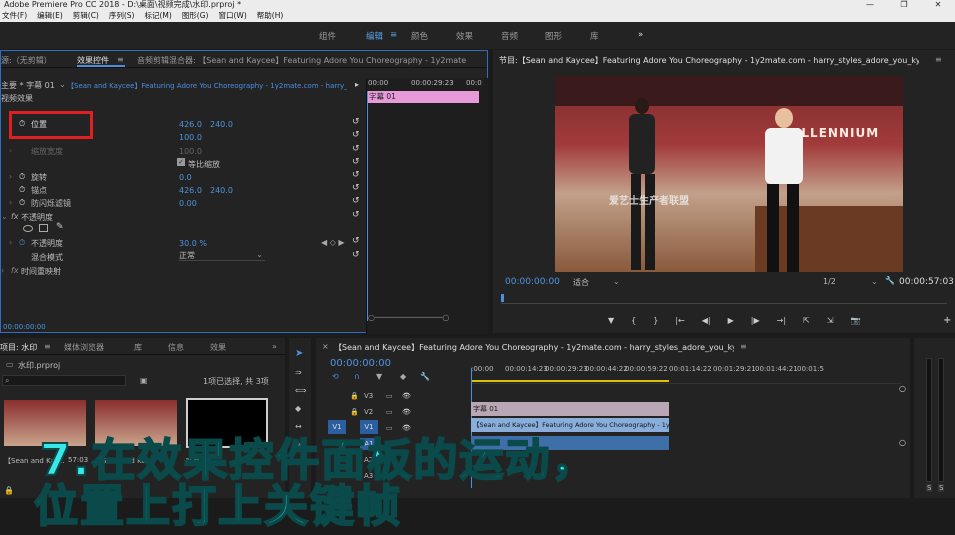 This screenshot has width=955, height=535. I want to click on collapse-arrow-icon: ⌄, so click(4, 216).